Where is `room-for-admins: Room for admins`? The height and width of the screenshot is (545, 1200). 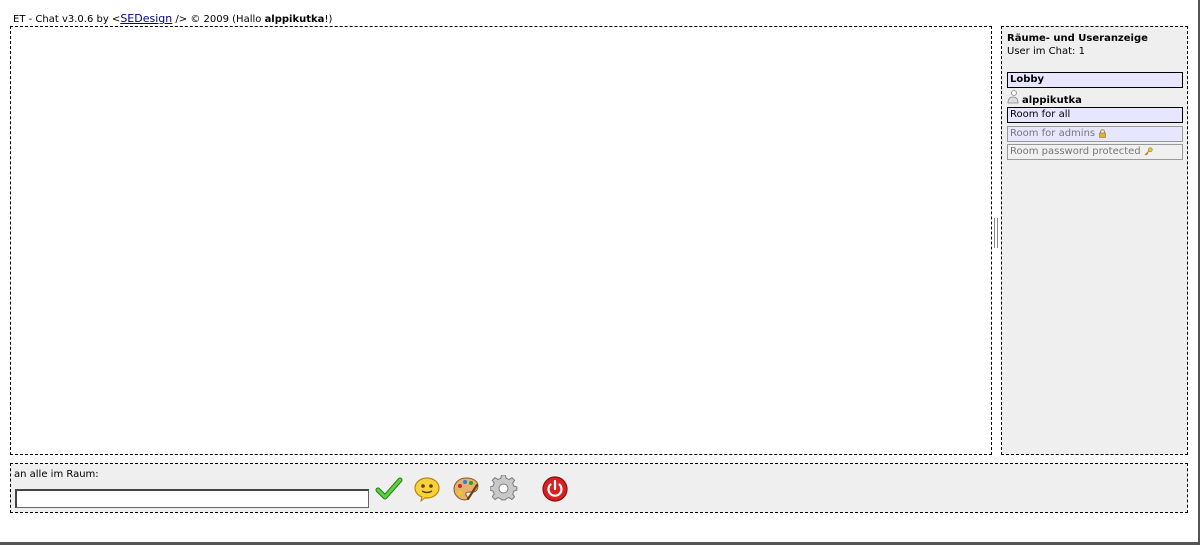
room-for-admins: Room for admins is located at coordinates (1095, 134).